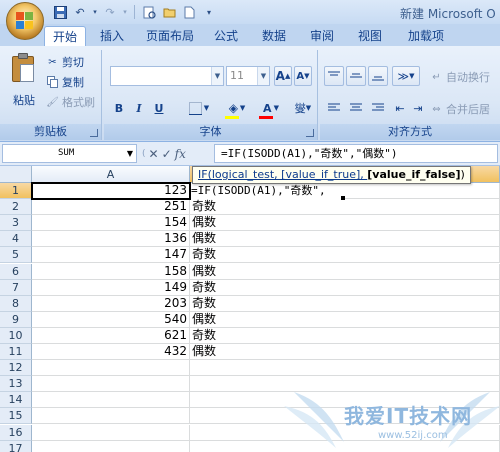  Describe the element at coordinates (16, 416) in the screenshot. I see `row-header: 15` at that location.